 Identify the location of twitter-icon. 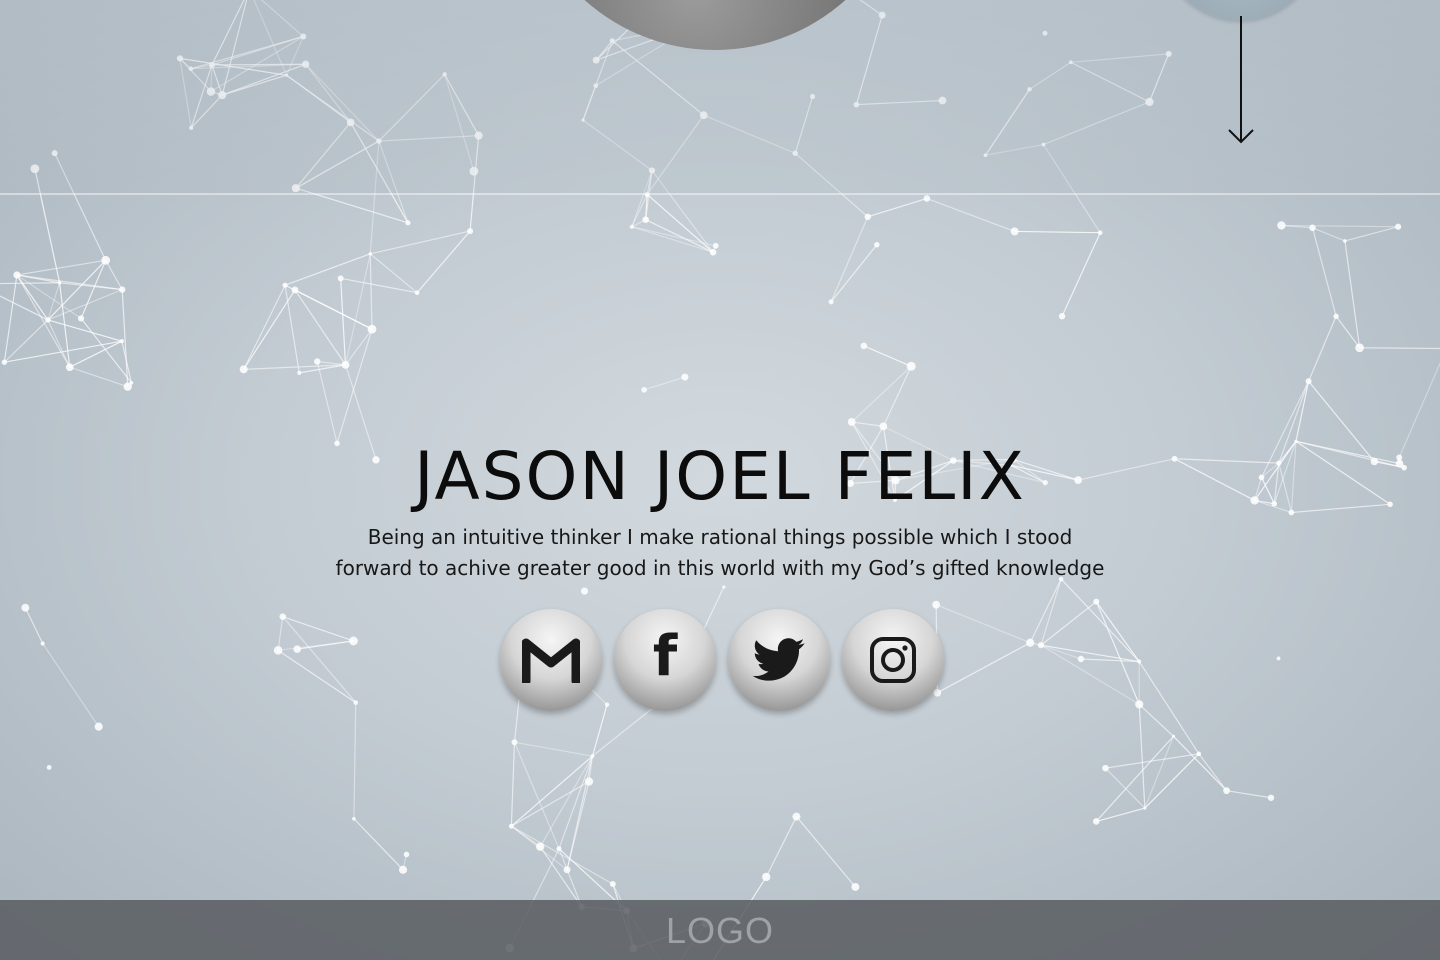
(778, 659).